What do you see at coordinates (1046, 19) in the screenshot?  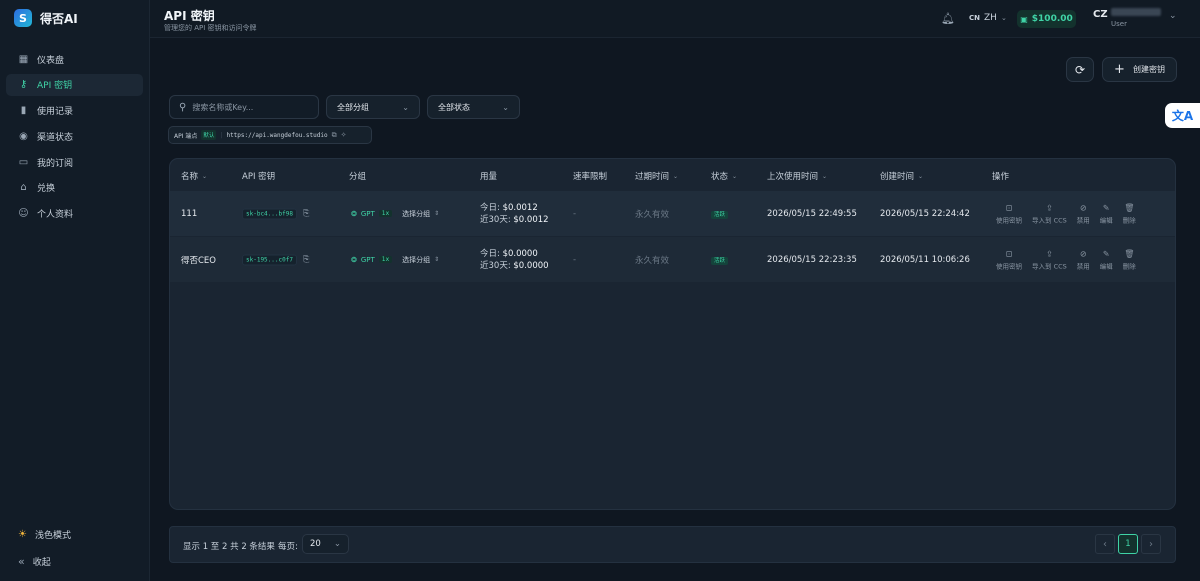 I see `balance-badge: ▣ $100.00` at bounding box center [1046, 19].